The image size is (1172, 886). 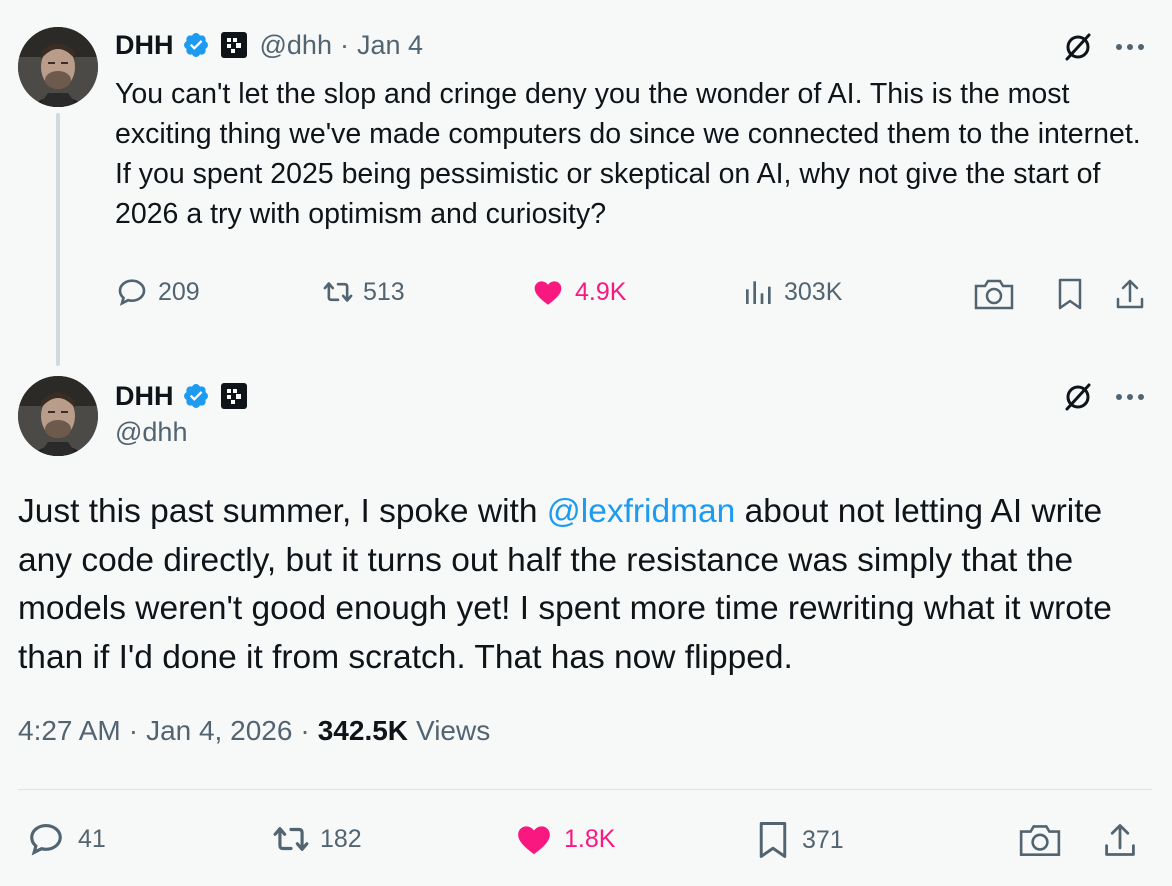 I want to click on like-count: 4.9K, so click(x=601, y=291).